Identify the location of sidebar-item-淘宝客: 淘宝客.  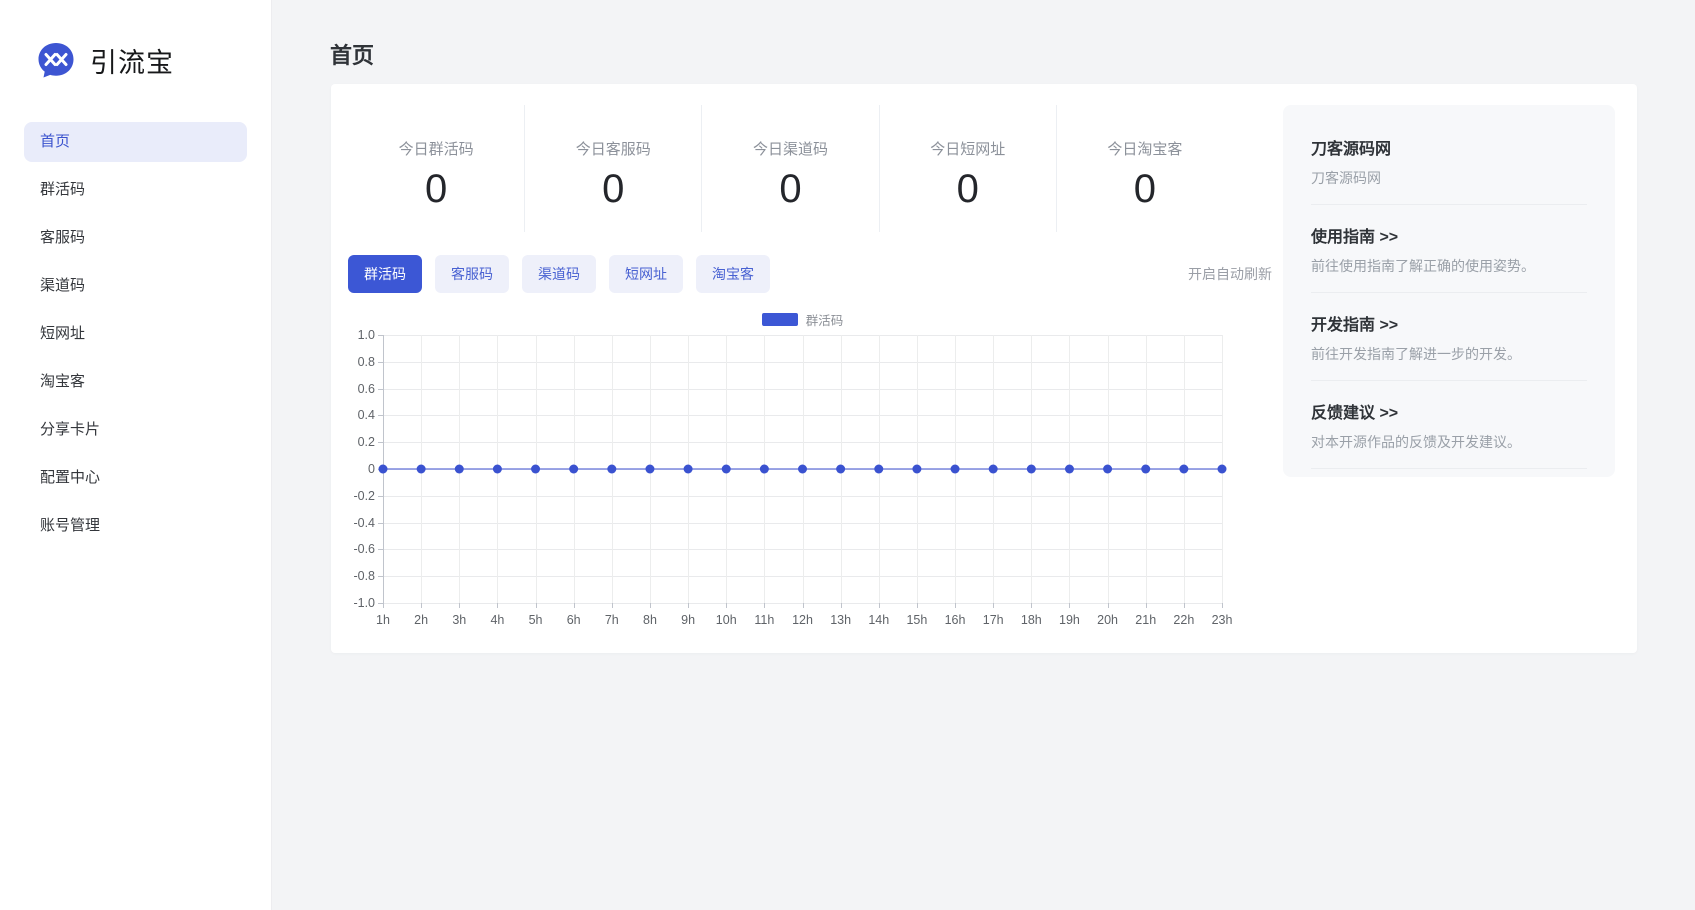
(135, 382).